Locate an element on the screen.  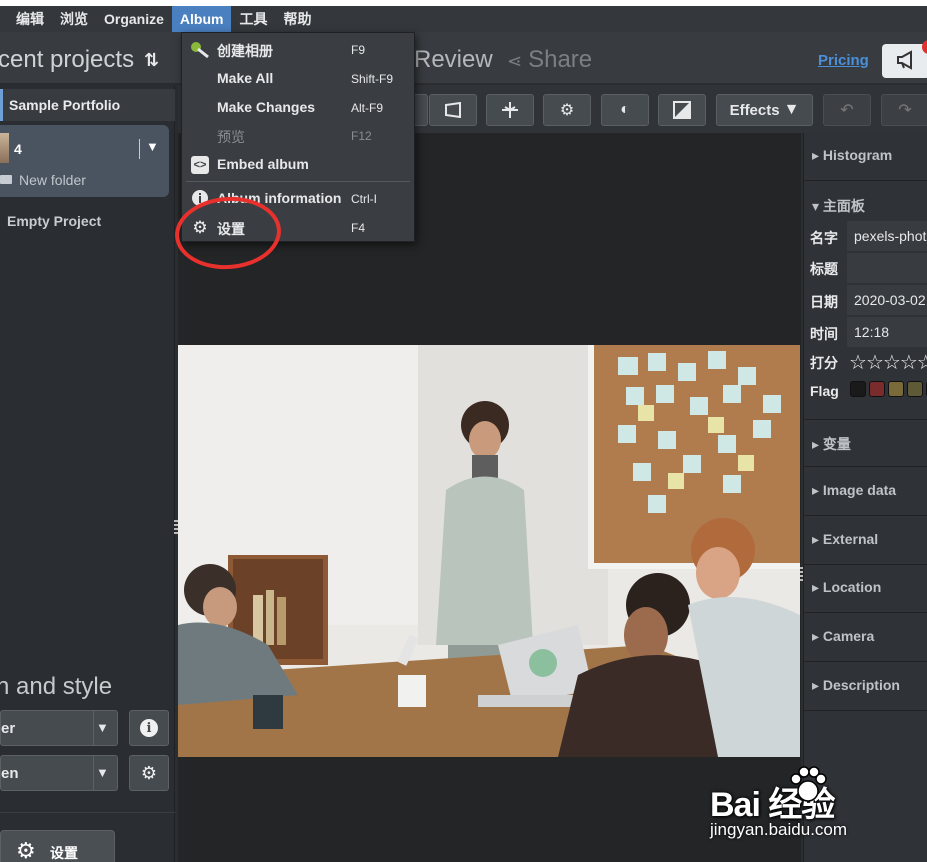
paw-logo-icon is located at coordinates (808, 784).